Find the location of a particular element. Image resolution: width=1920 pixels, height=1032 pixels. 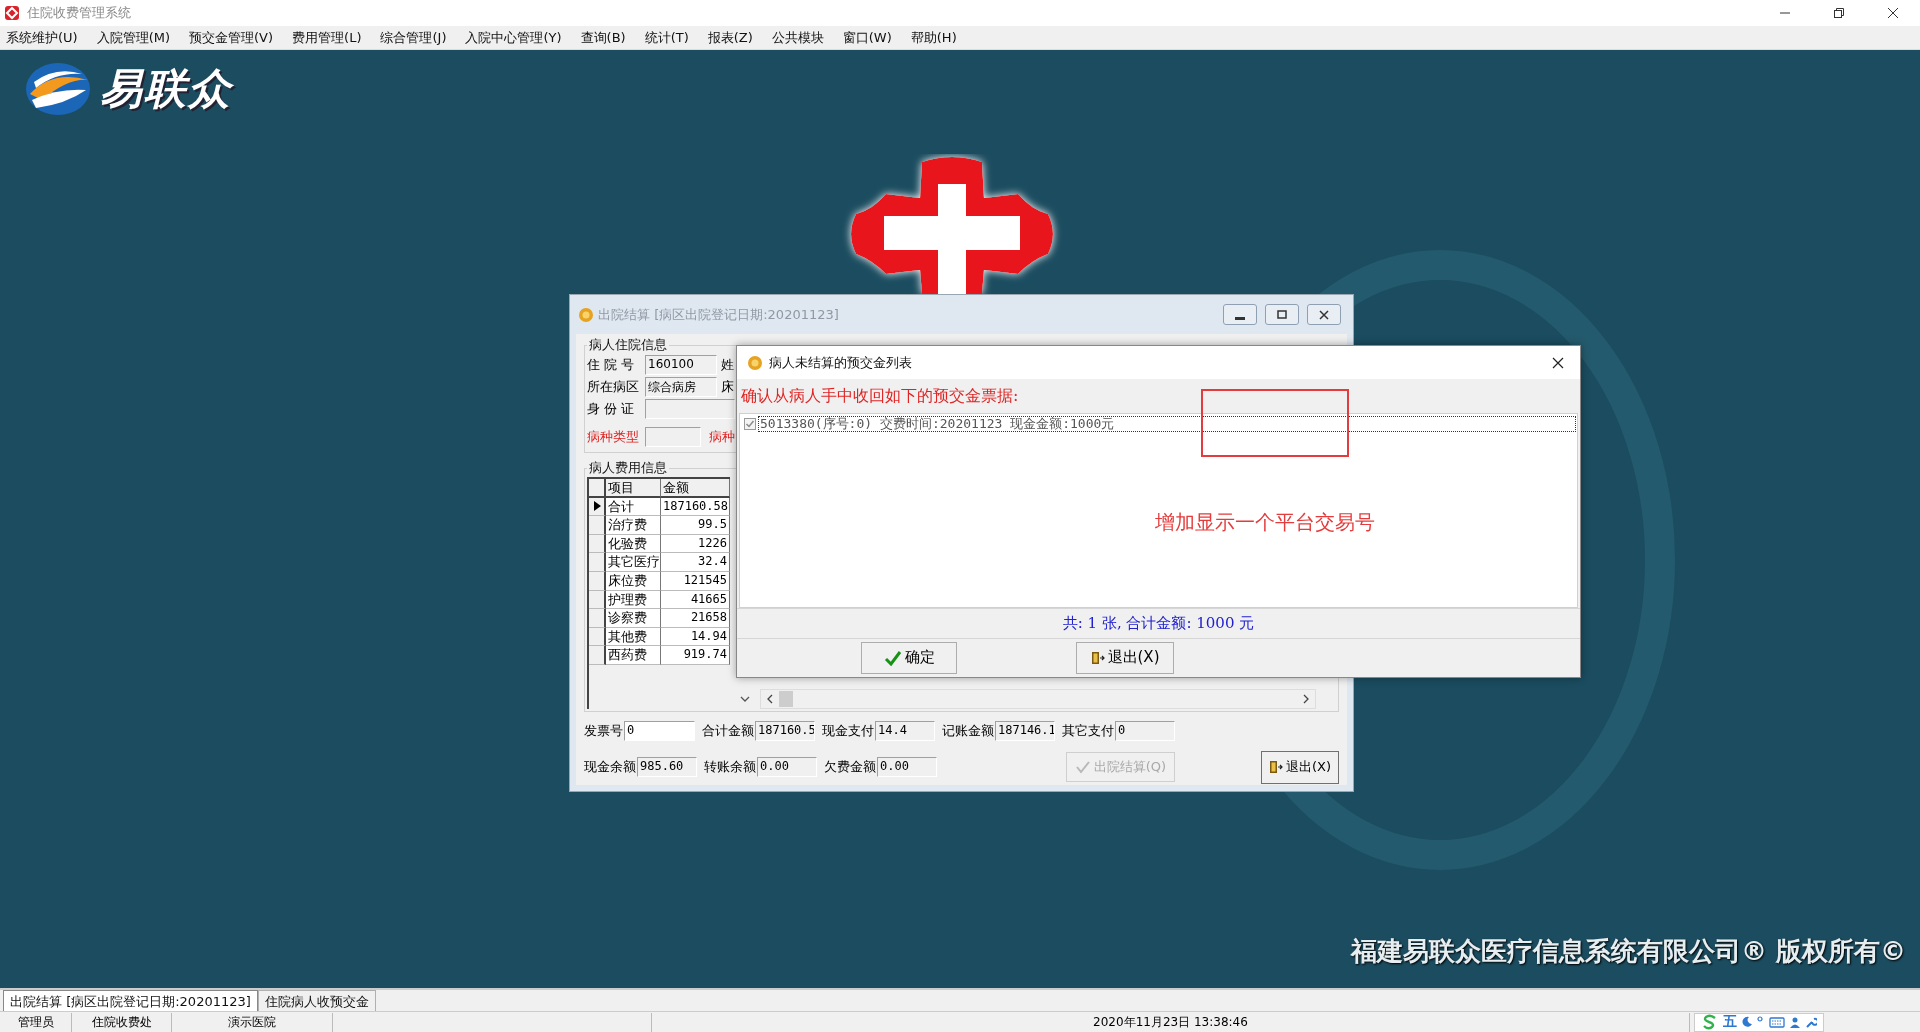

field-label: 所在病区 is located at coordinates (613, 387).